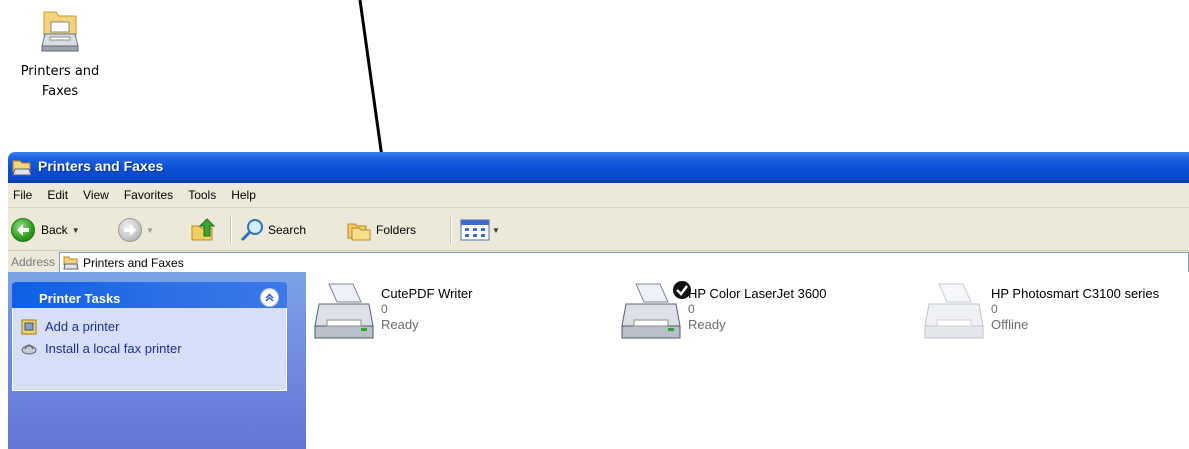 The image size is (1189, 449). Describe the element at coordinates (153, 349) in the screenshot. I see `task-install-fax-printer: Install a local fax printer` at that location.